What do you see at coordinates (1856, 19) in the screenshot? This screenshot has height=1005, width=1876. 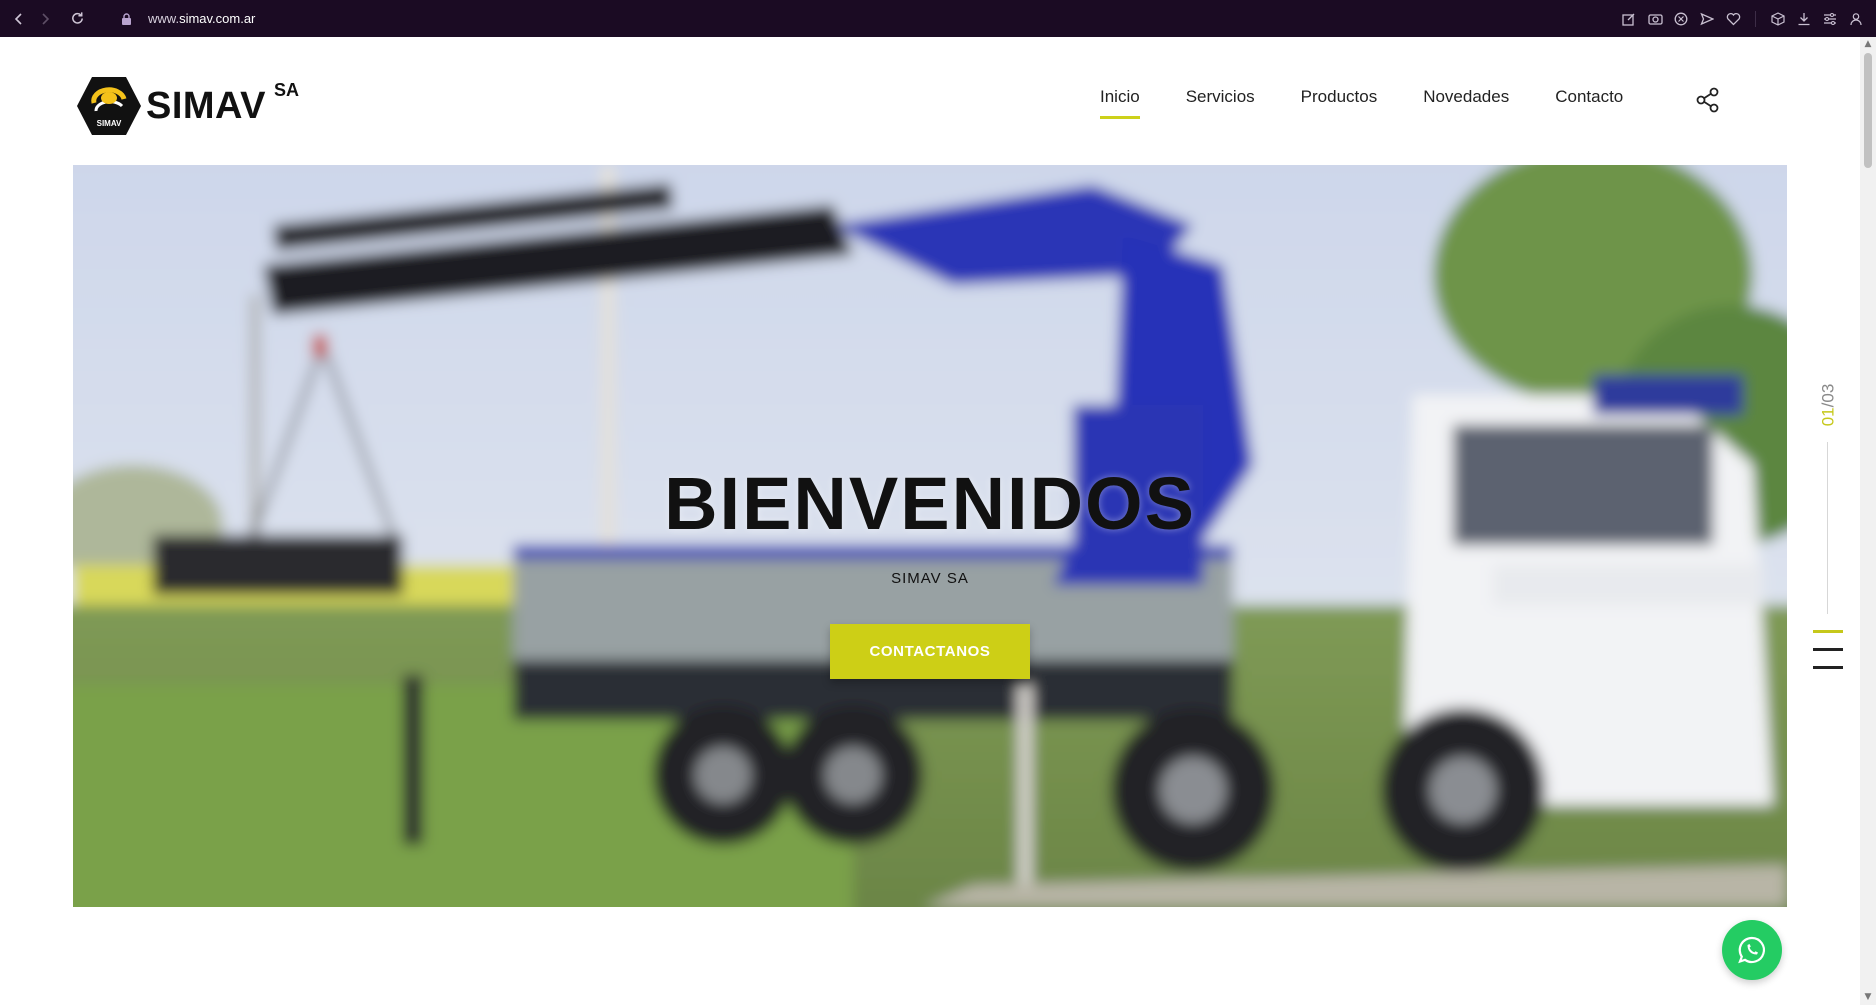 I see `profile-icon` at bounding box center [1856, 19].